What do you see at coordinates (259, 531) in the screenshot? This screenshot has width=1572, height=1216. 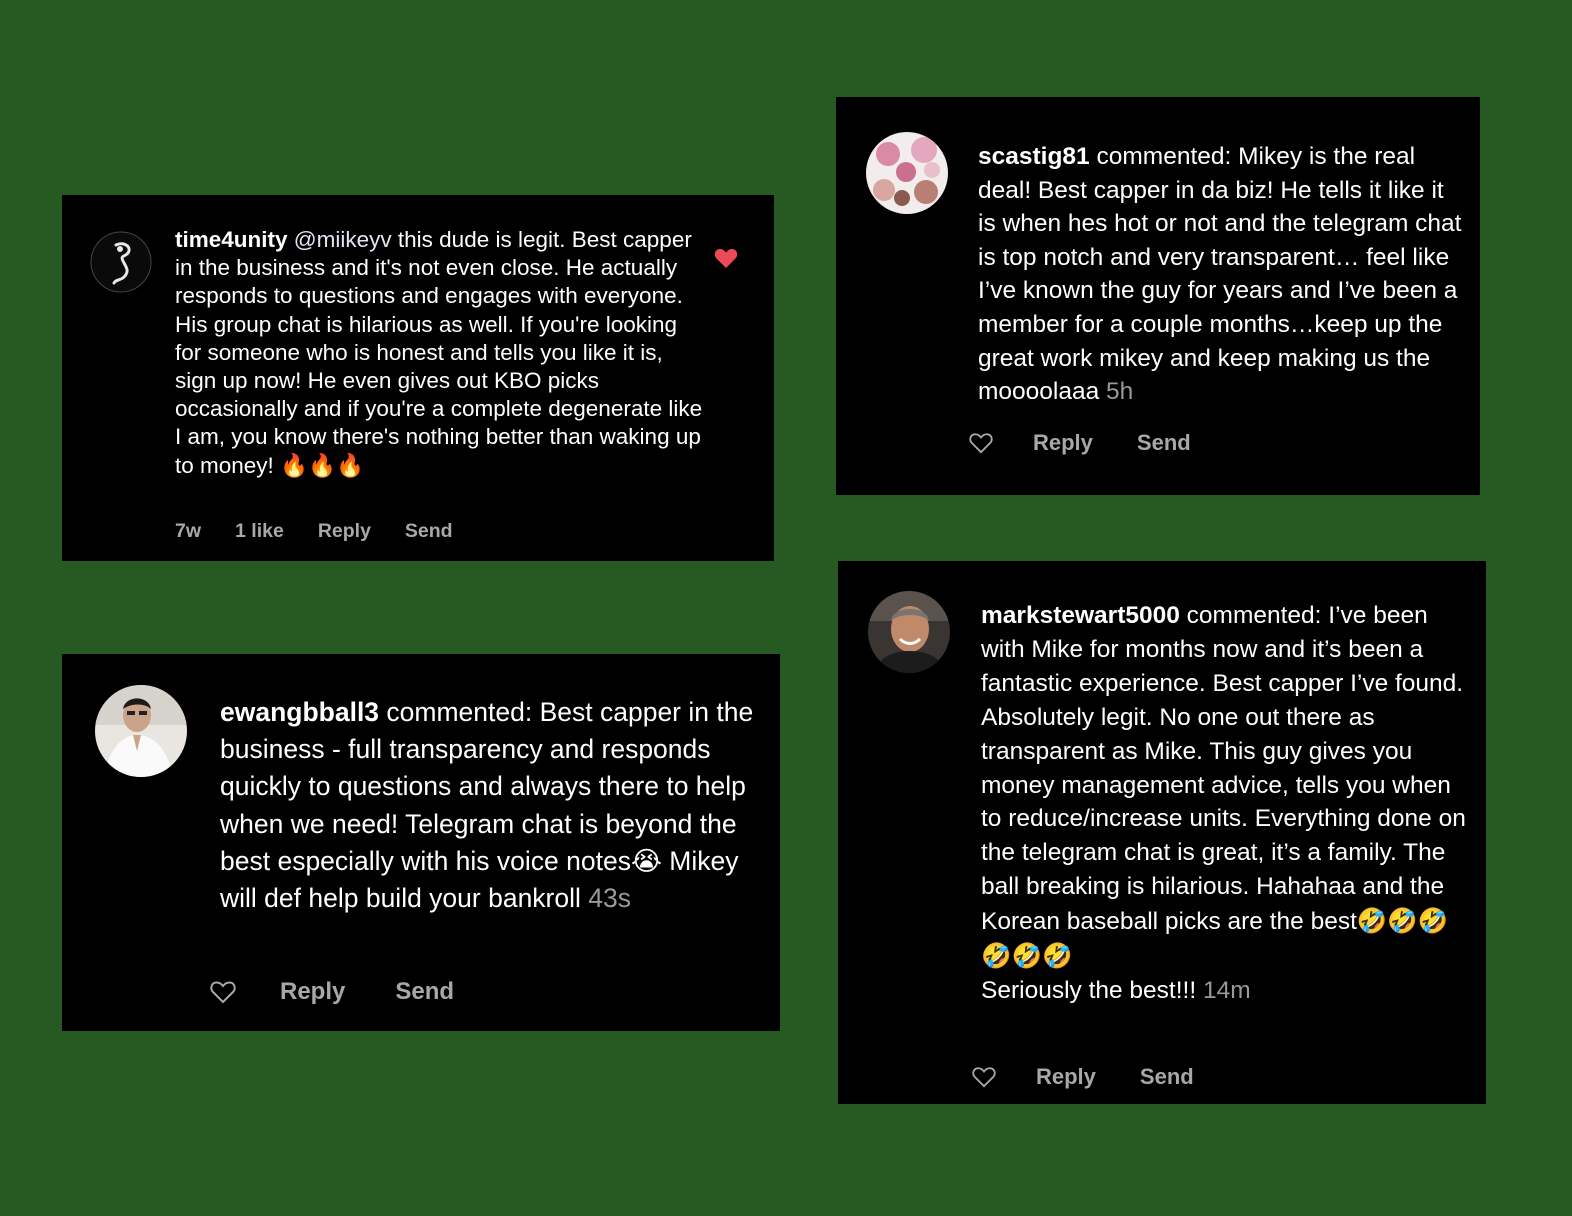 I see `like-count: 1 like` at bounding box center [259, 531].